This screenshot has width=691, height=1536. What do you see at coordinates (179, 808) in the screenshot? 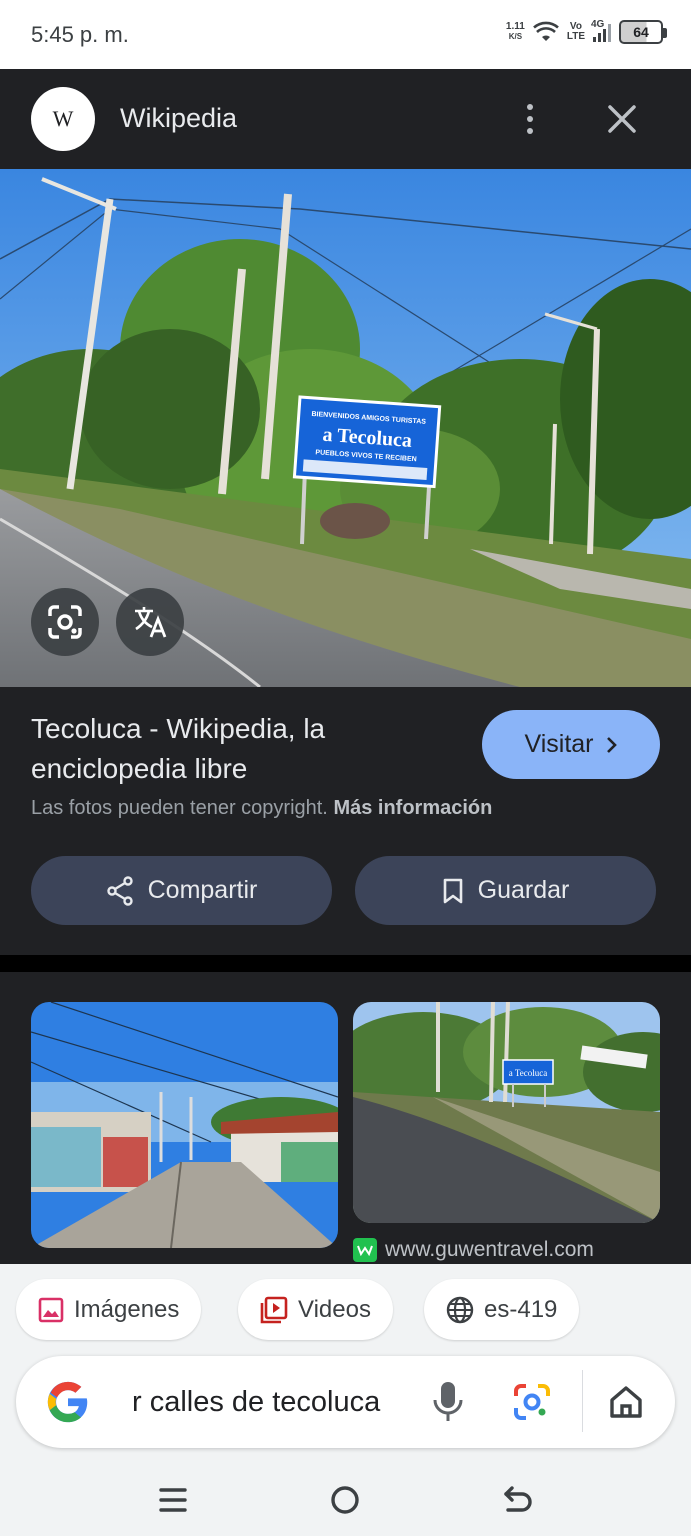
I see `copyright-text: Las fotos pueden tener copyright.` at bounding box center [179, 808].